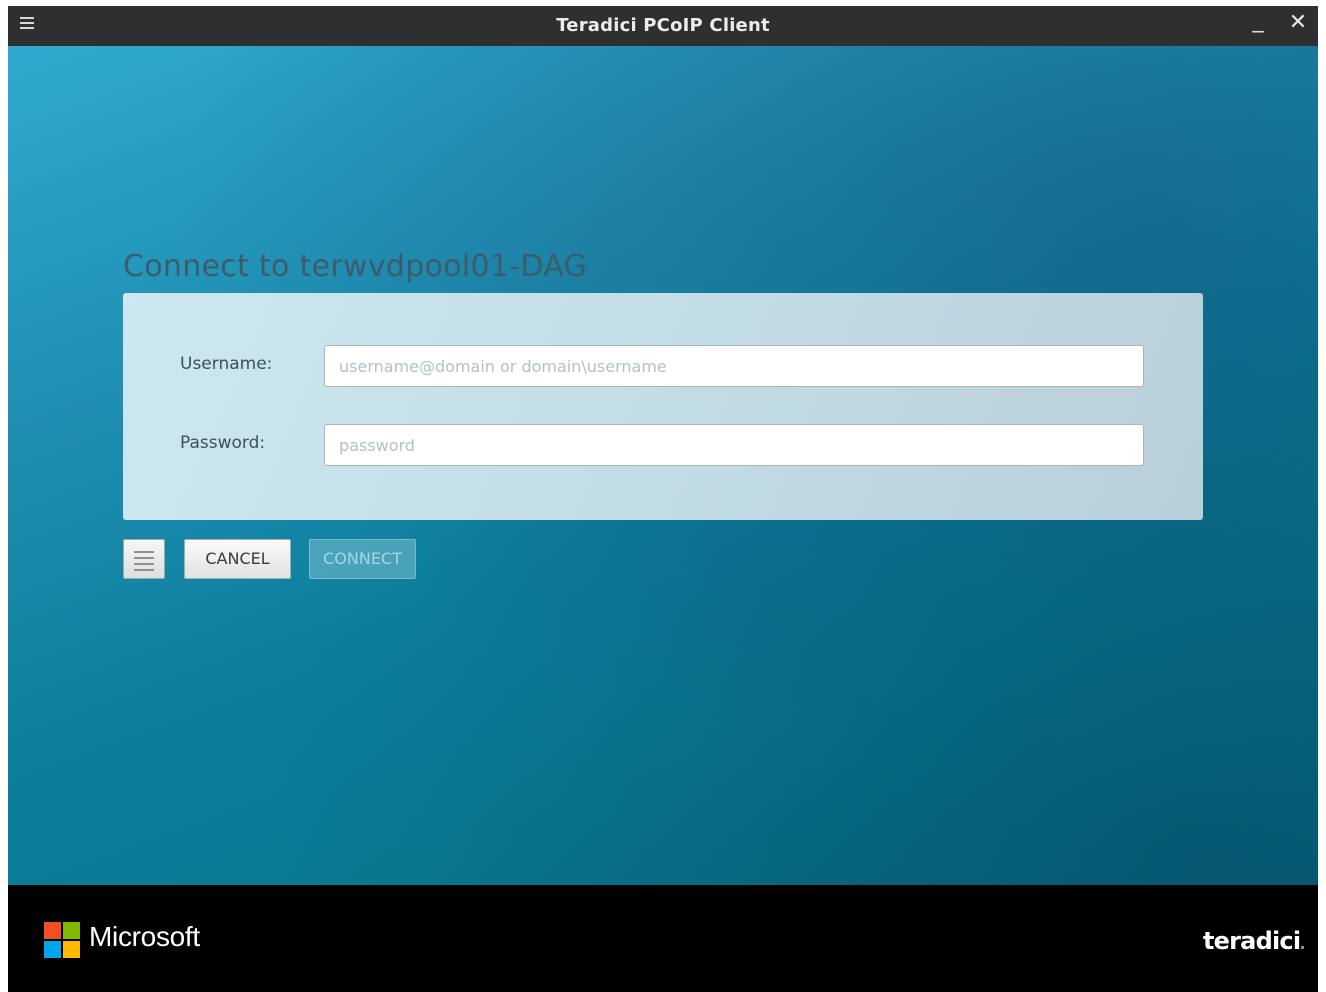 This screenshot has width=1326, height=992. I want to click on options-menu-button, so click(144, 559).